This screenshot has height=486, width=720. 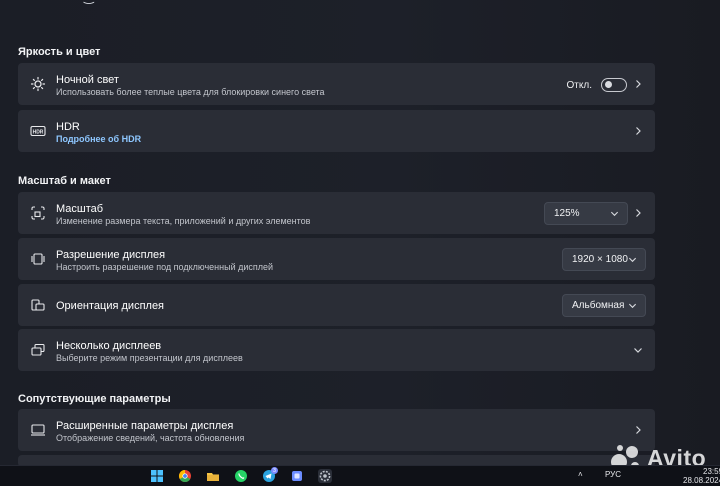 What do you see at coordinates (701, 480) in the screenshot?
I see `tray-date: 28.08.2024` at bounding box center [701, 480].